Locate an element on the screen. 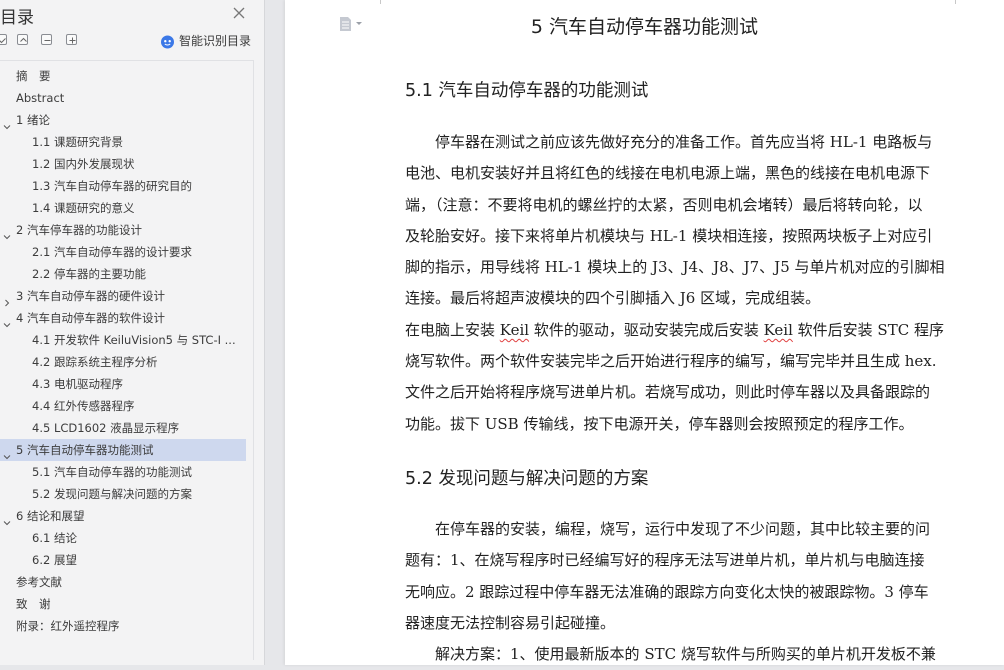  toc-item-label: 6 结论和展望 is located at coordinates (50, 516).